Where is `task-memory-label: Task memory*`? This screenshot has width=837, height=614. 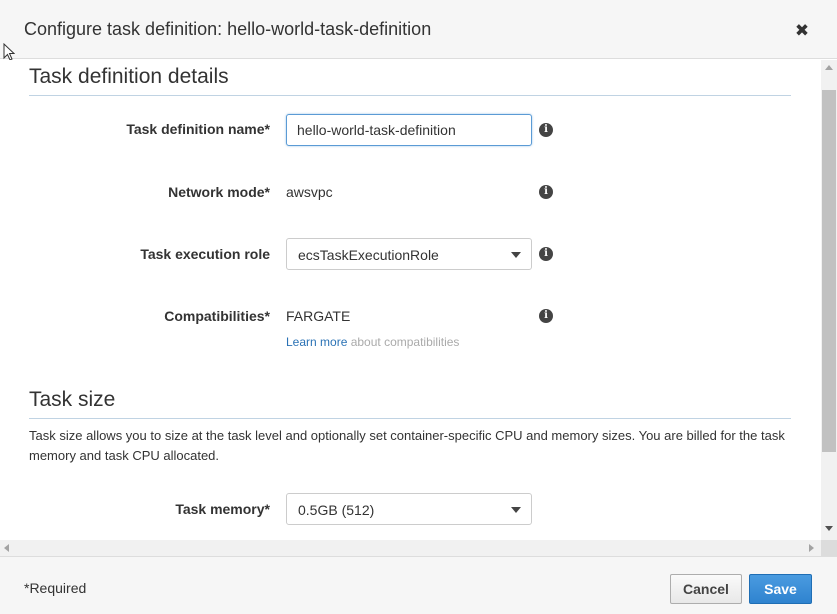 task-memory-label: Task memory* is located at coordinates (222, 509).